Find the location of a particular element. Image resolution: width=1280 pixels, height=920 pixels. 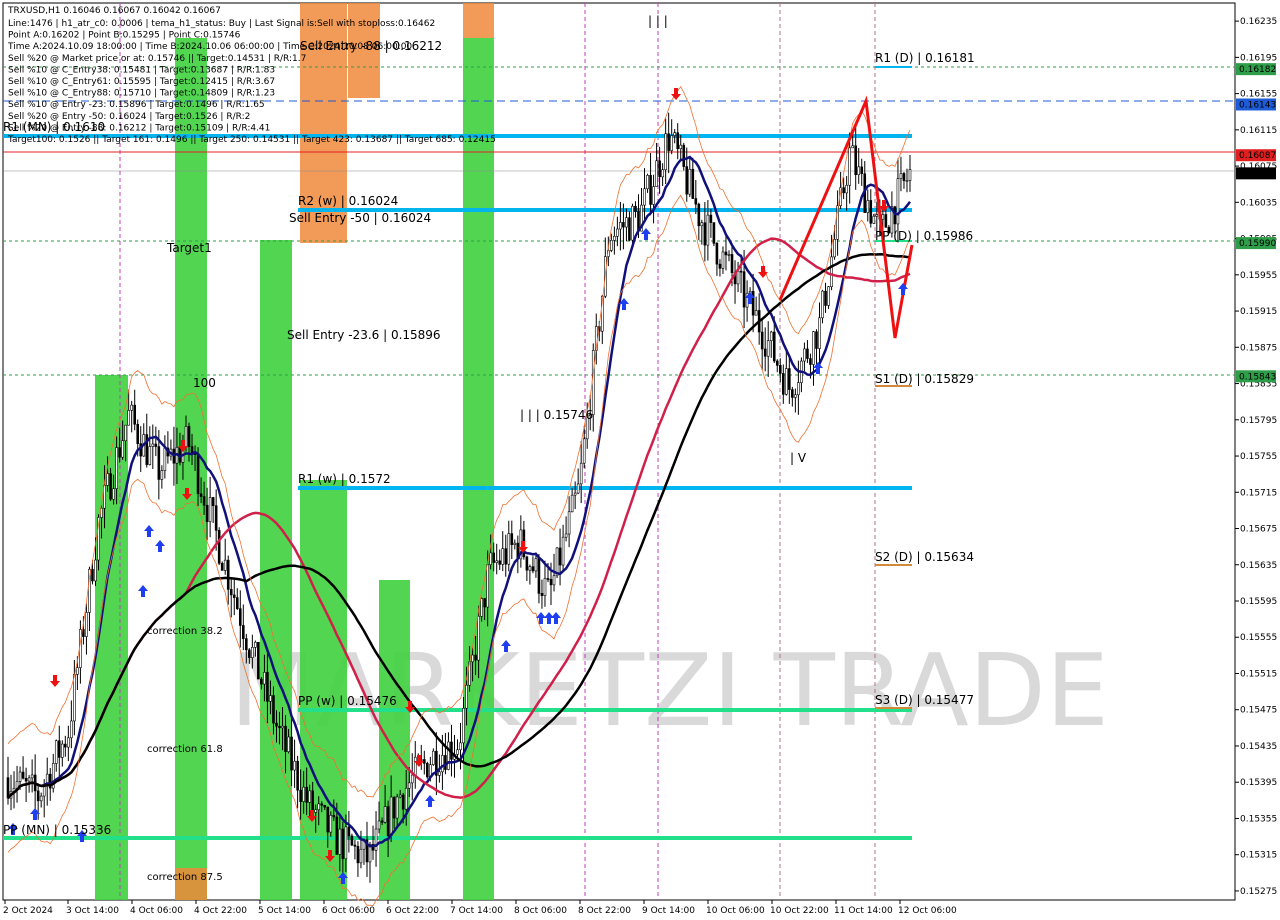

y-tick-label: 0.15915 is located at coordinates (1258, 312).